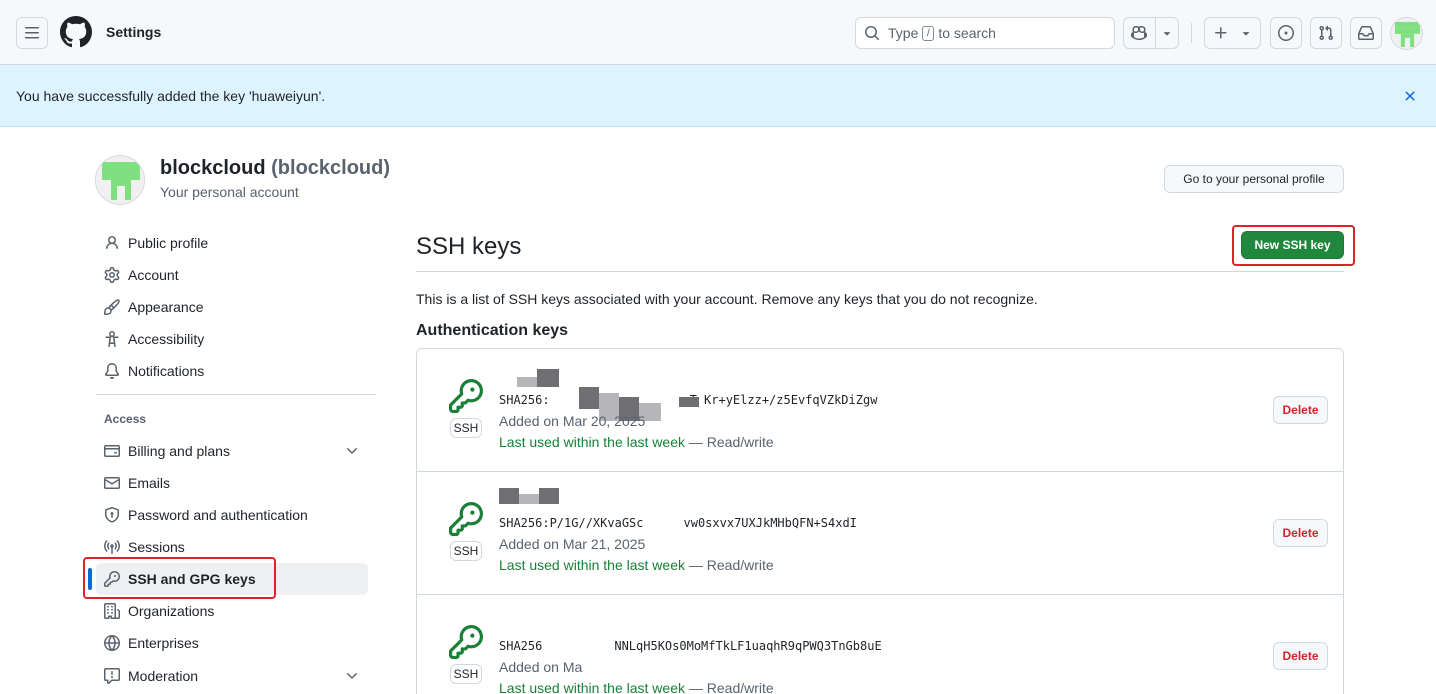 The image size is (1436, 694). What do you see at coordinates (133, 32) in the screenshot?
I see `header-title: Settings` at bounding box center [133, 32].